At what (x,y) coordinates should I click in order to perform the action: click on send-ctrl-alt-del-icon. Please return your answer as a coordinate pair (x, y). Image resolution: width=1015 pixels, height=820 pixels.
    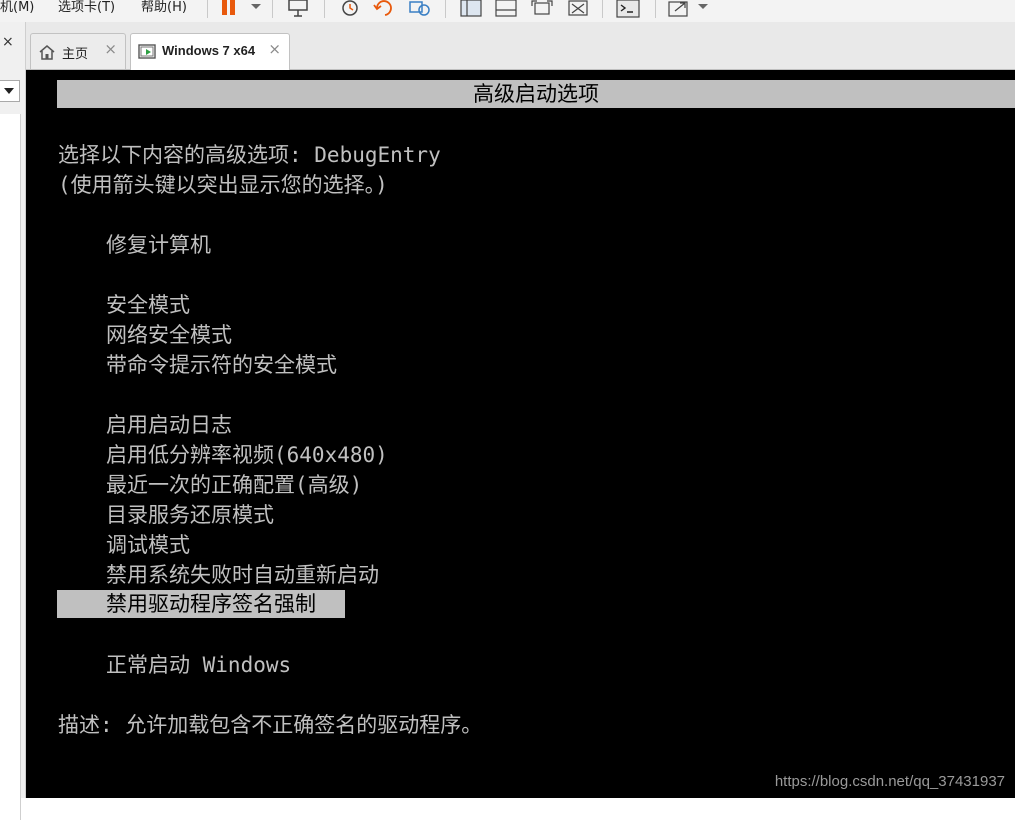
    Looking at the image, I should click on (299, 9).